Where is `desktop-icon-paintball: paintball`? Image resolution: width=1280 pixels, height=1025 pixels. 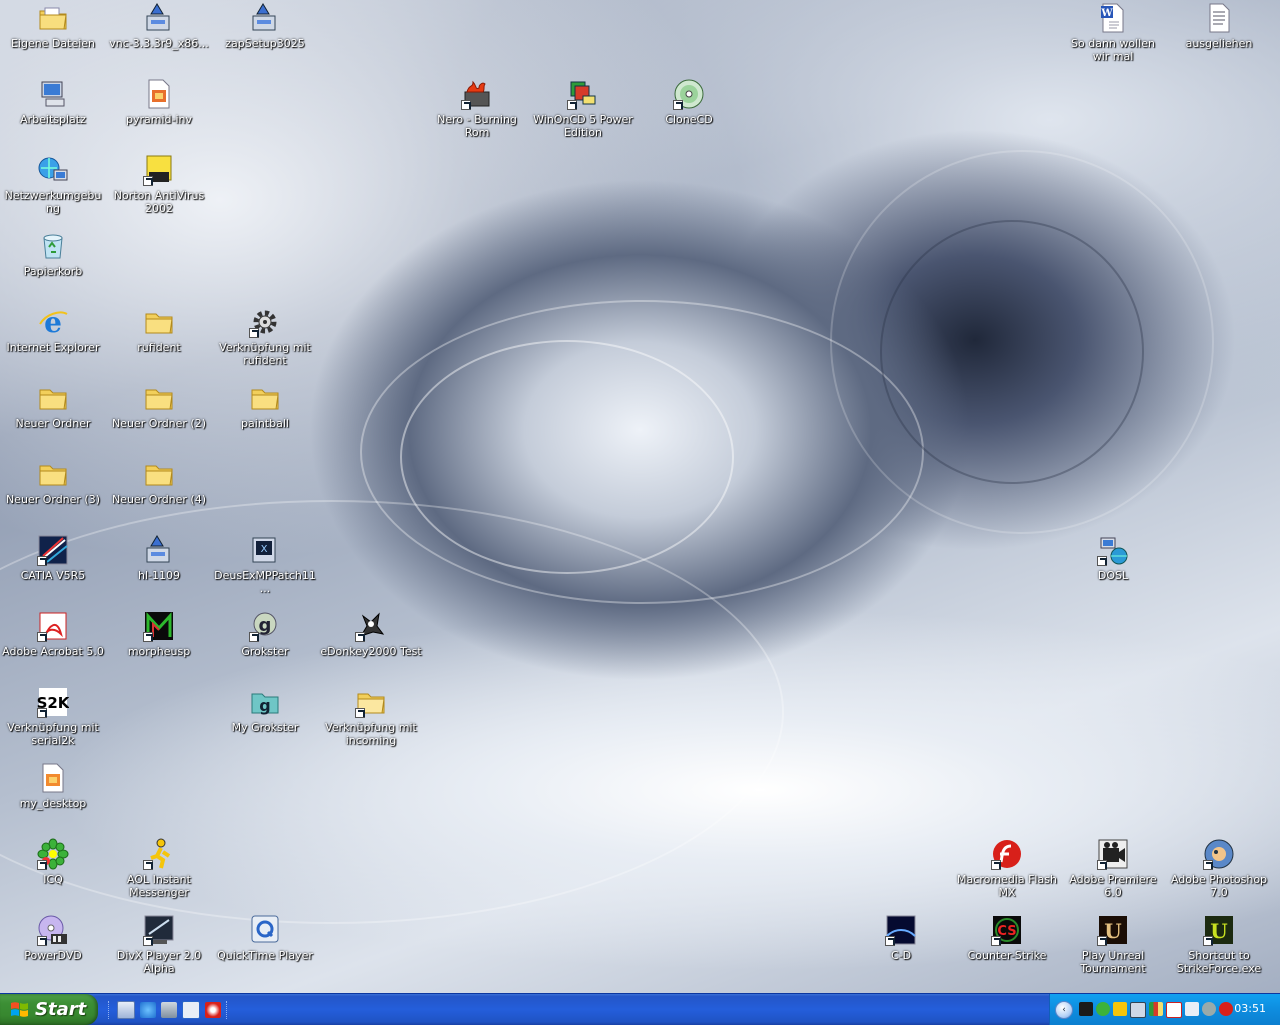 desktop-icon-paintball: paintball is located at coordinates (265, 416).